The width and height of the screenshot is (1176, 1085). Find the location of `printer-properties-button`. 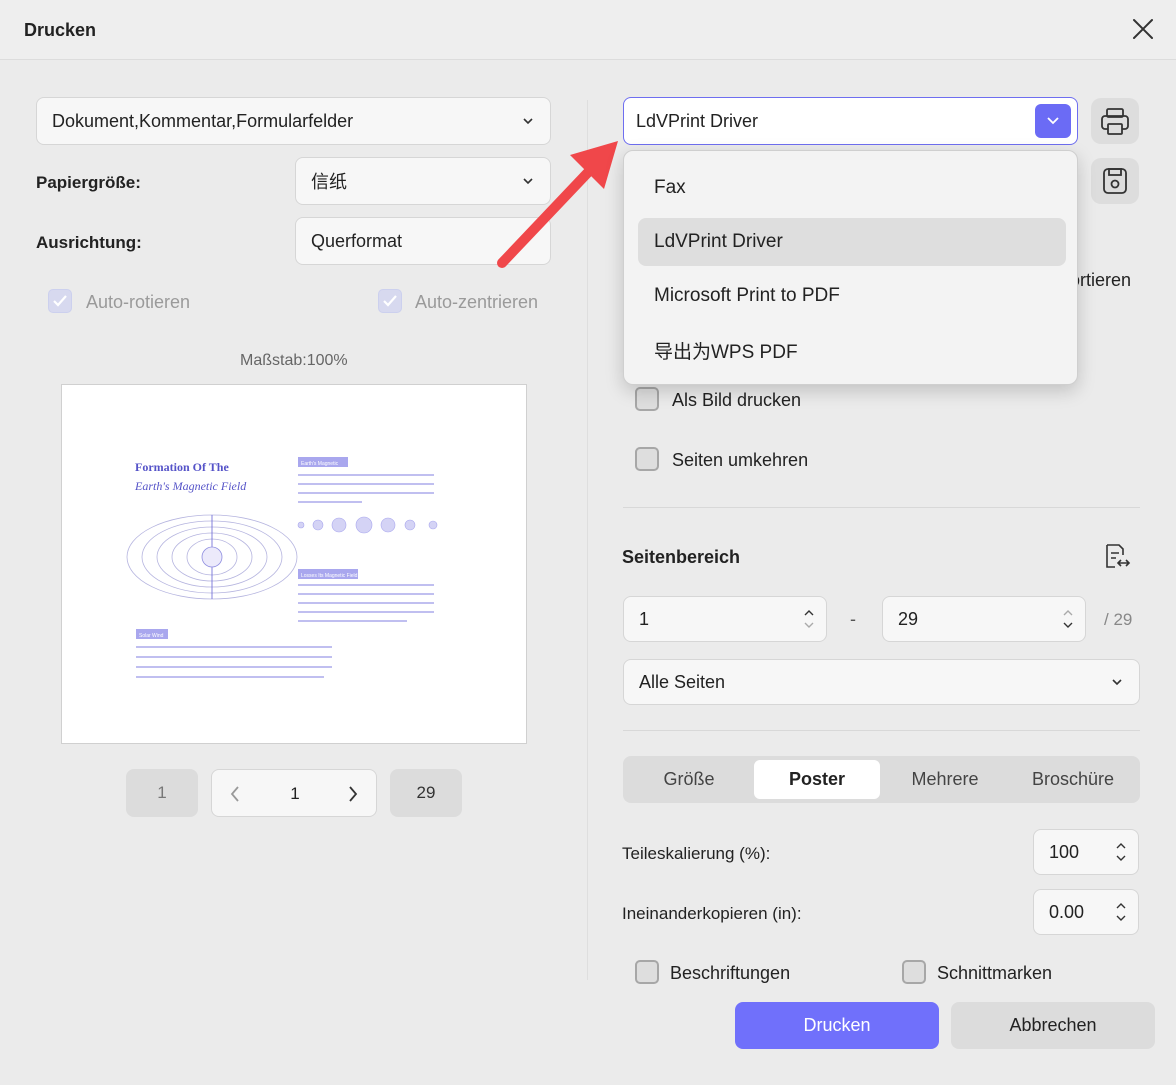

printer-properties-button is located at coordinates (1115, 121).